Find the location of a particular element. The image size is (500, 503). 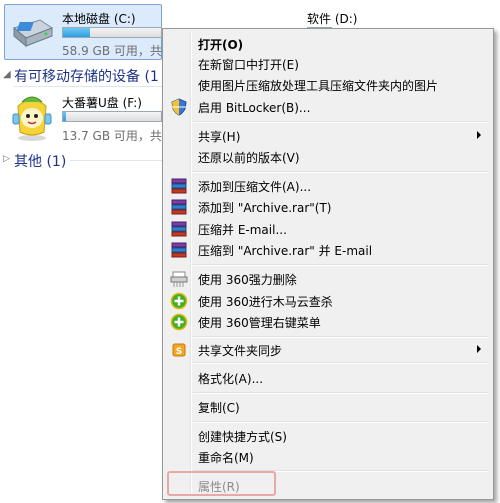

menu-item-label: 还原以前的版本(V) is located at coordinates (249, 158).